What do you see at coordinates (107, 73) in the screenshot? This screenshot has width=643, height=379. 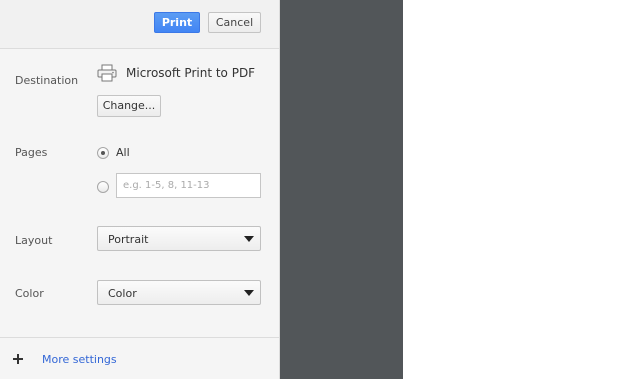 I see `printer-icon` at bounding box center [107, 73].